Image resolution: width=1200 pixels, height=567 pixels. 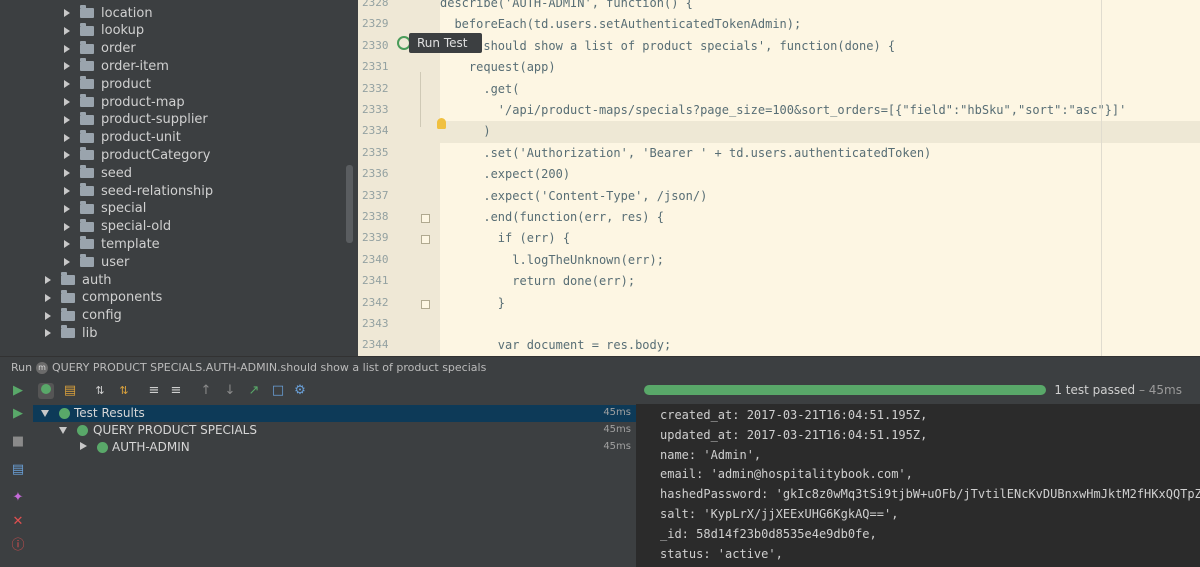 What do you see at coordinates (104, 31) in the screenshot?
I see `tree-folder-item: lookup` at bounding box center [104, 31].